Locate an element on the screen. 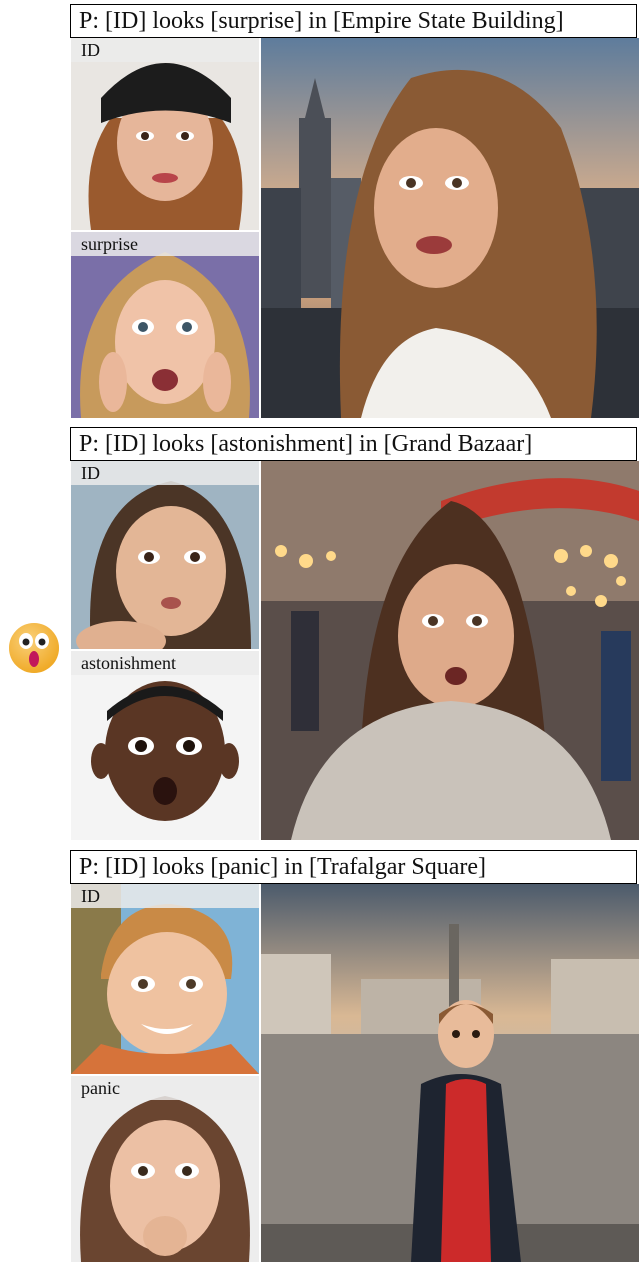 This screenshot has height=1266, width=643. expression-label: panic is located at coordinates (165, 1088).